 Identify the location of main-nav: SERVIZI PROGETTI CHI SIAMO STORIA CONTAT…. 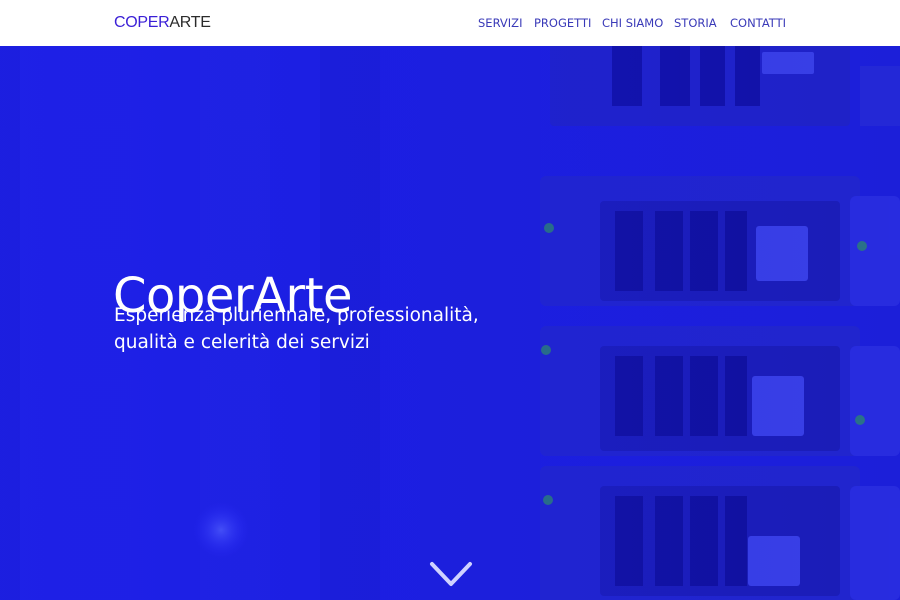
(450, 24).